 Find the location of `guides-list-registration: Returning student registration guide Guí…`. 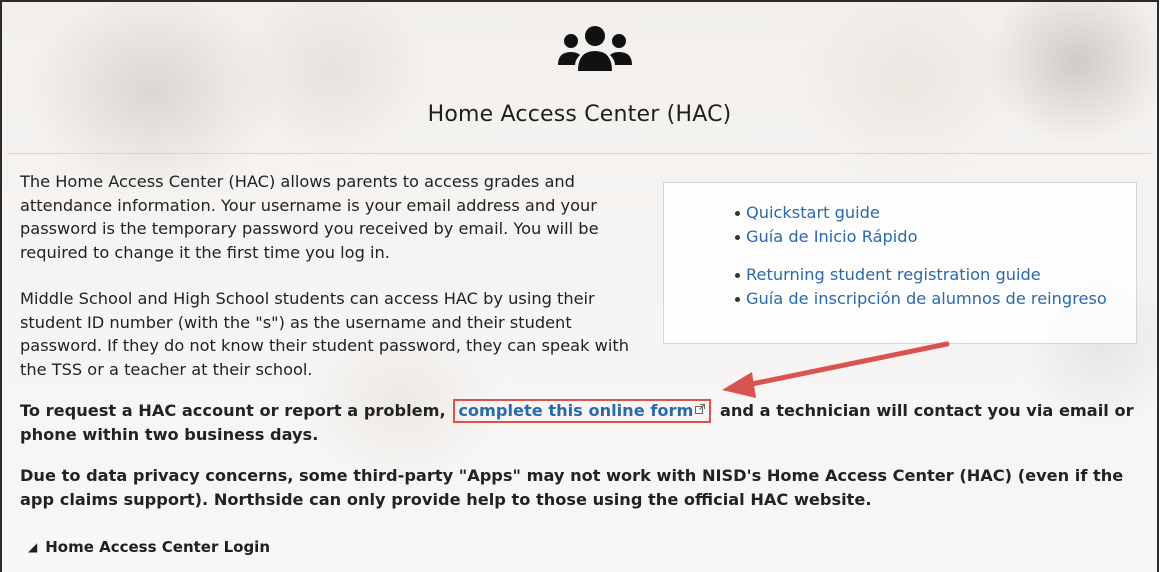

guides-list-registration: Returning student registration guide Guí… is located at coordinates (885, 287).